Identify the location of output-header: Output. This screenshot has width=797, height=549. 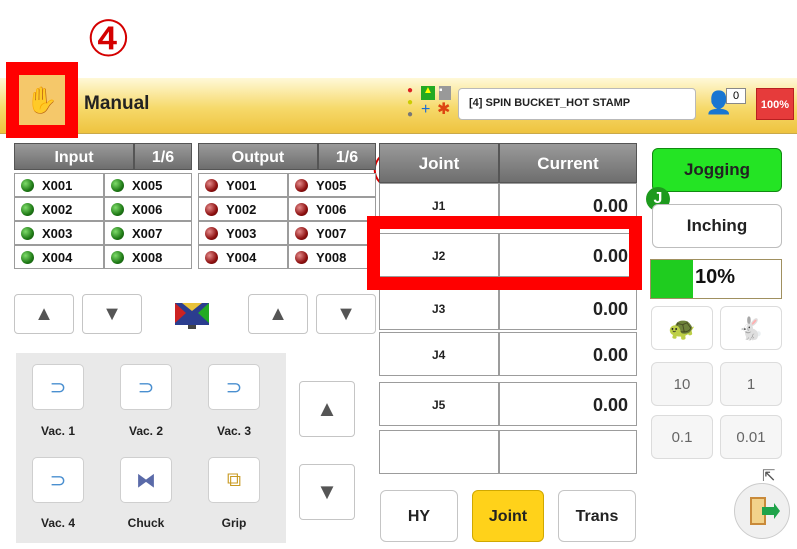
(258, 156).